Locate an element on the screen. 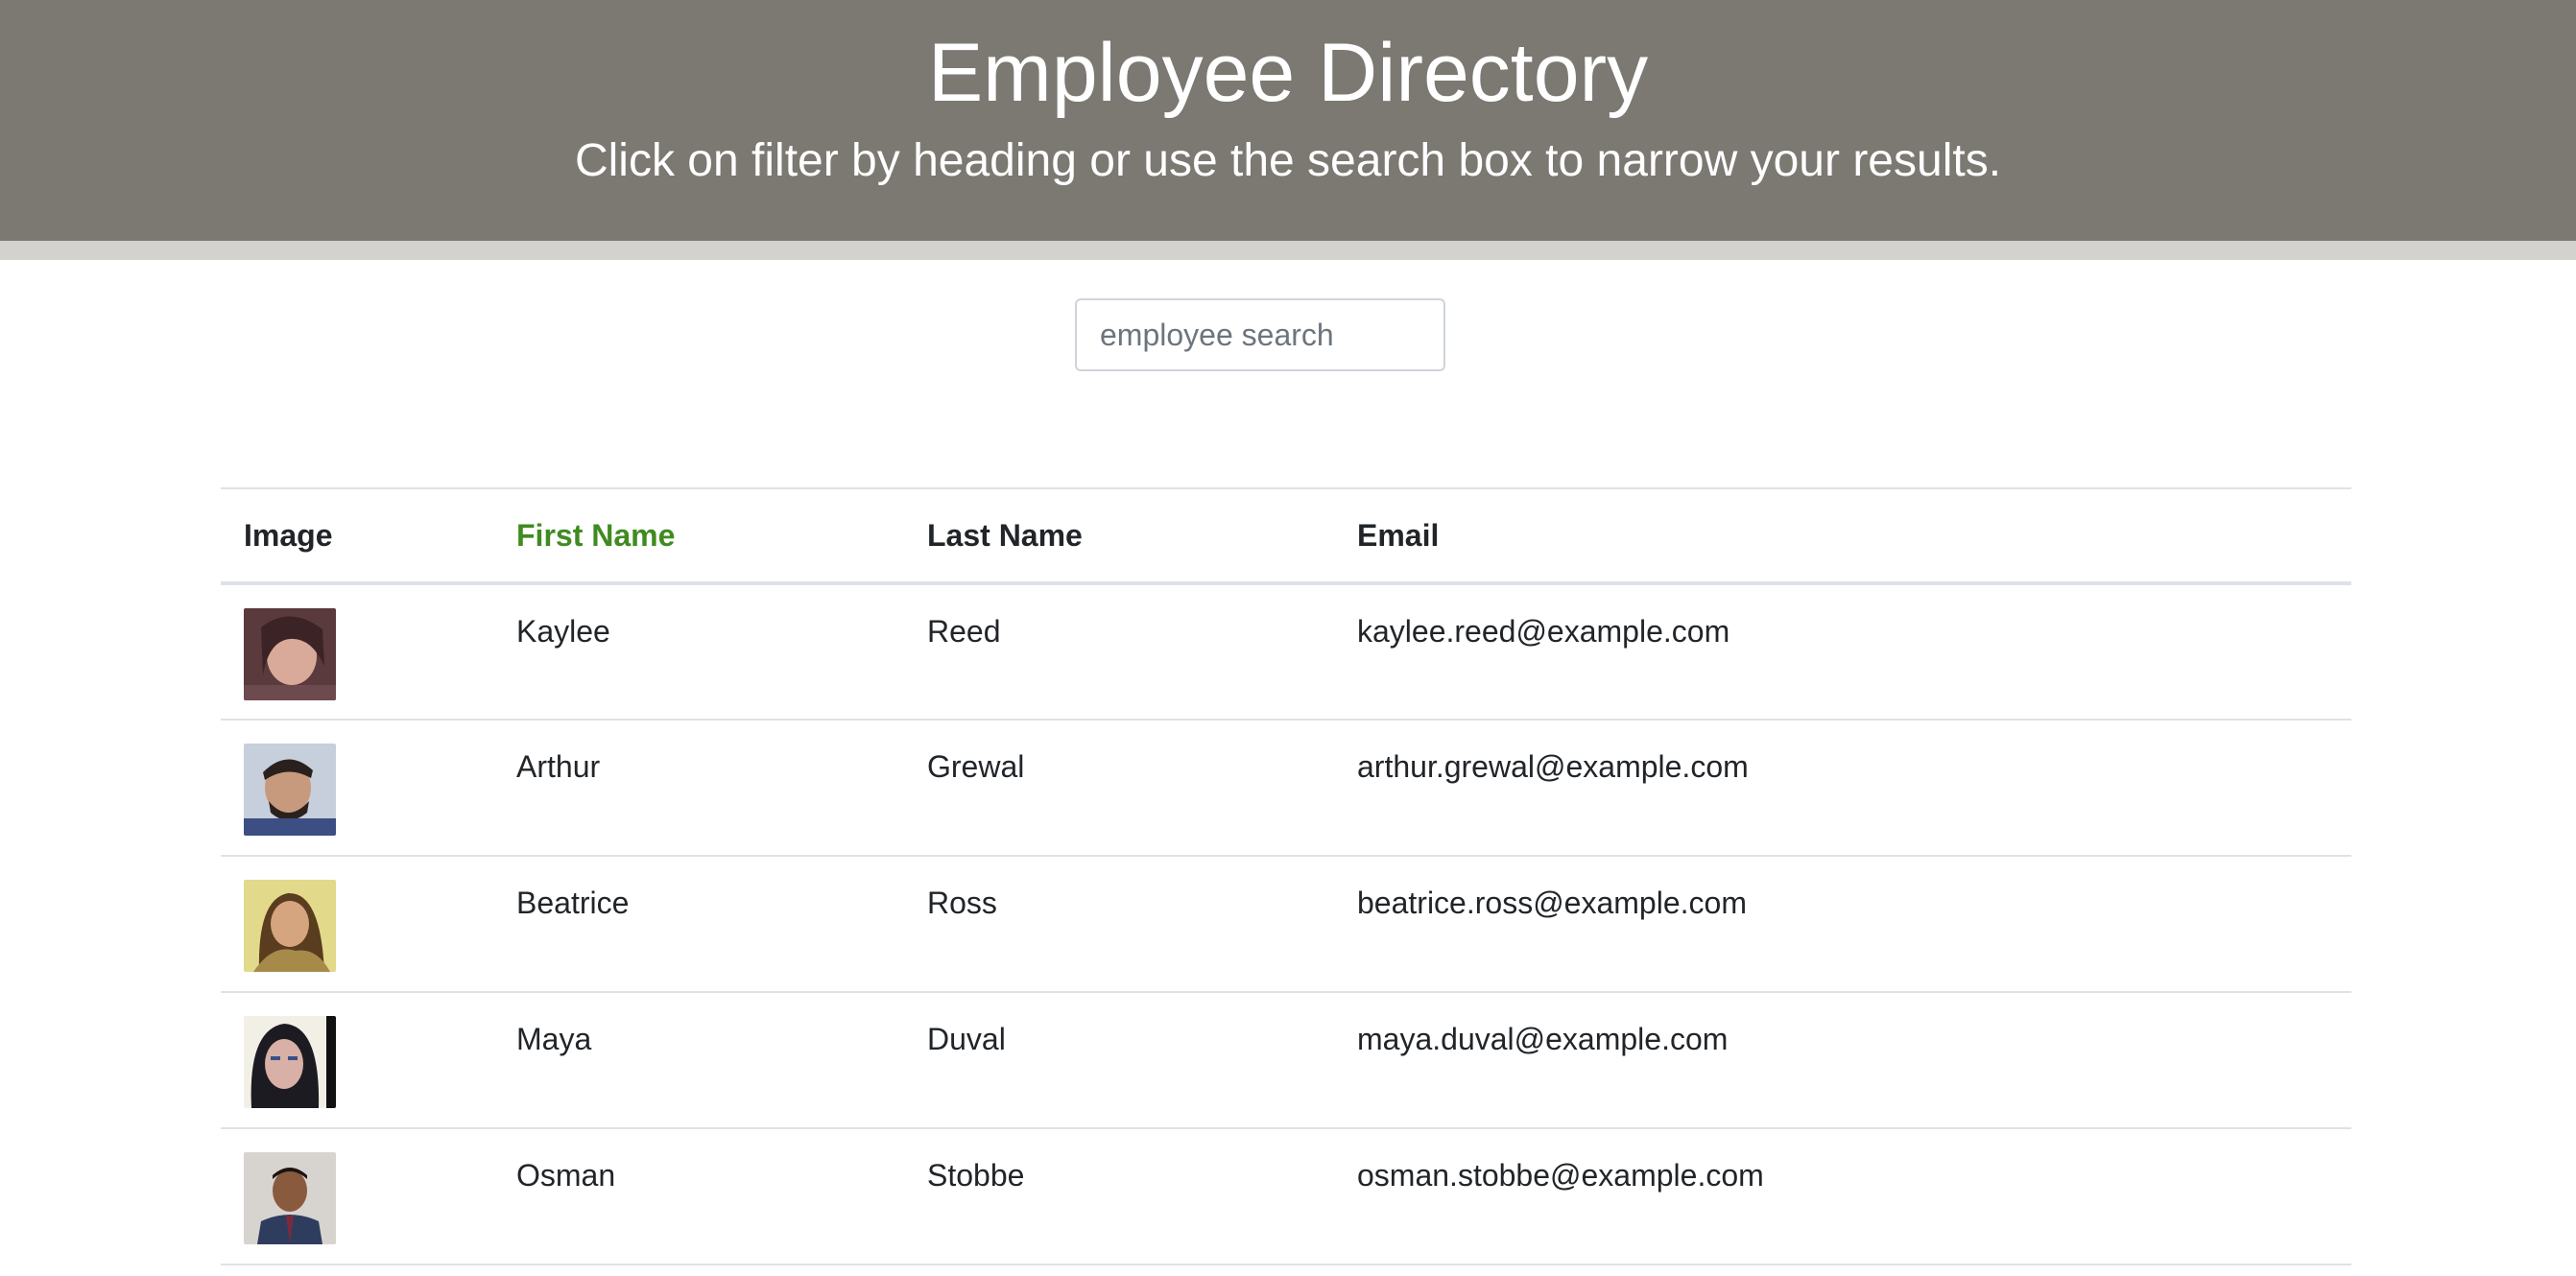 This screenshot has height=1276, width=2576. table-row: Osman Stobbe osman.stobbe@example.com is located at coordinates (1286, 1196).